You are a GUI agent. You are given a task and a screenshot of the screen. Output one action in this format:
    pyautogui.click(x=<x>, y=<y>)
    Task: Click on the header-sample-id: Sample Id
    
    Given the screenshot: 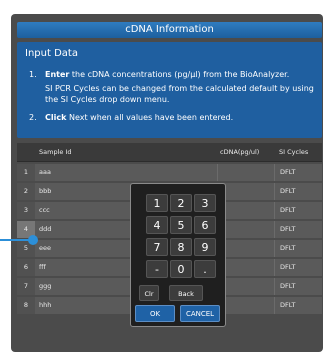 What is the action you would take?
    pyautogui.click(x=55, y=152)
    